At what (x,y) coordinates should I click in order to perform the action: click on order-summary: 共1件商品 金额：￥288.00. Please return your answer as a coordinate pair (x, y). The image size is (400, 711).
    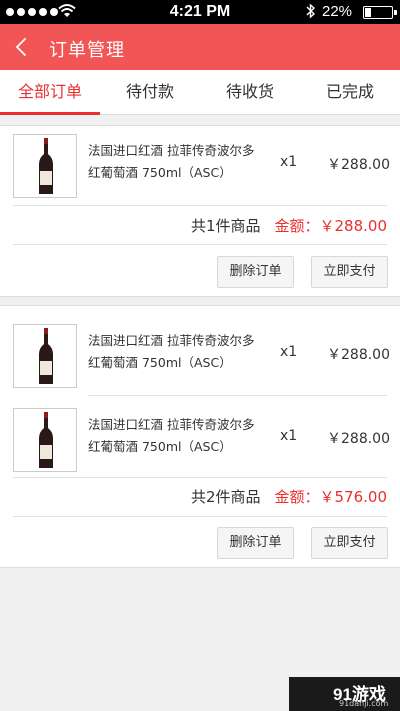
    Looking at the image, I should click on (289, 225).